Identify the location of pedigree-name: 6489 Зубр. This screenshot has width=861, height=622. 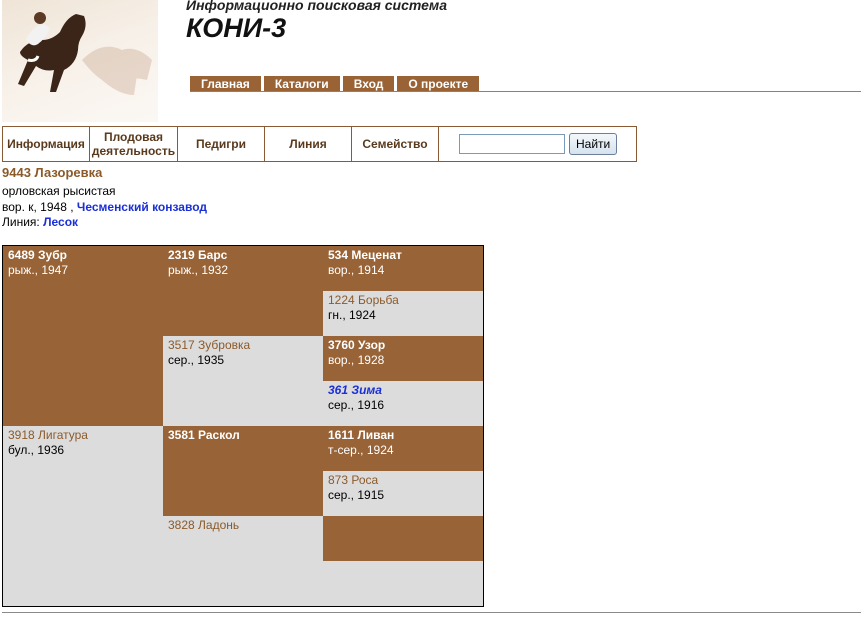
(37, 255).